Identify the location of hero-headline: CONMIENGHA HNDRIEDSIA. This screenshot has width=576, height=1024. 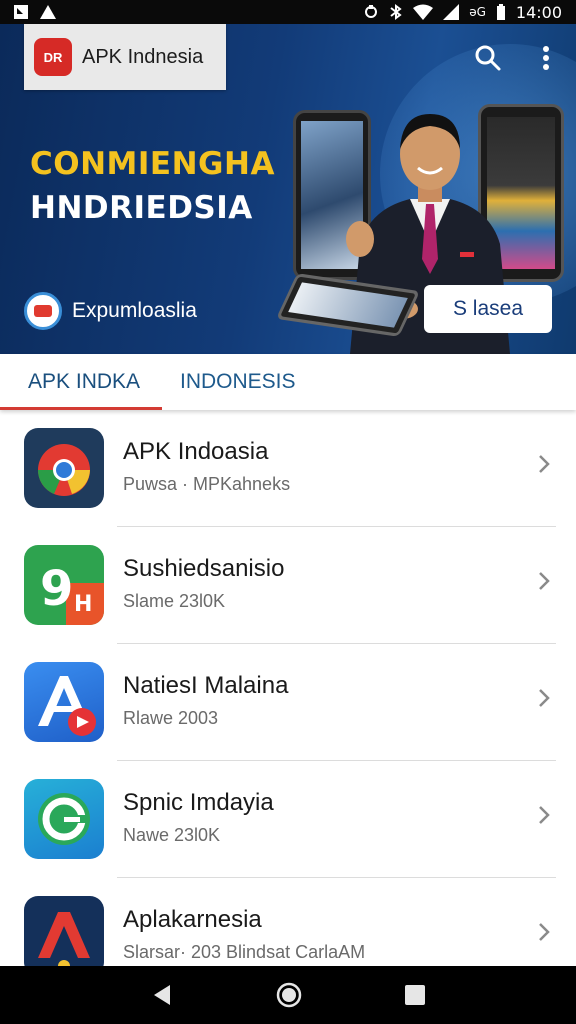
(152, 186).